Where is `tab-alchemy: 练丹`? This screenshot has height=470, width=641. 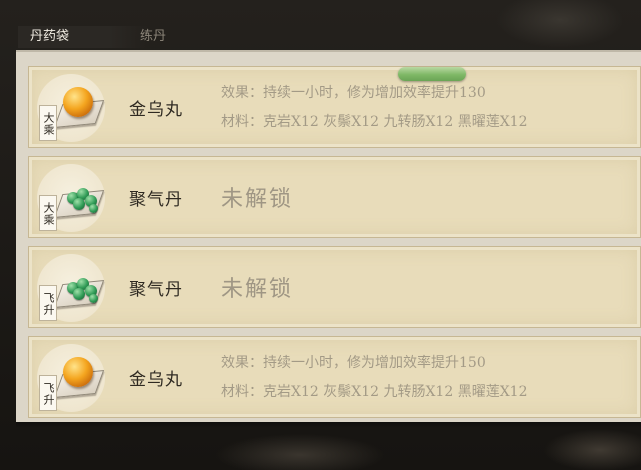 tab-alchemy: 练丹 is located at coordinates (153, 37).